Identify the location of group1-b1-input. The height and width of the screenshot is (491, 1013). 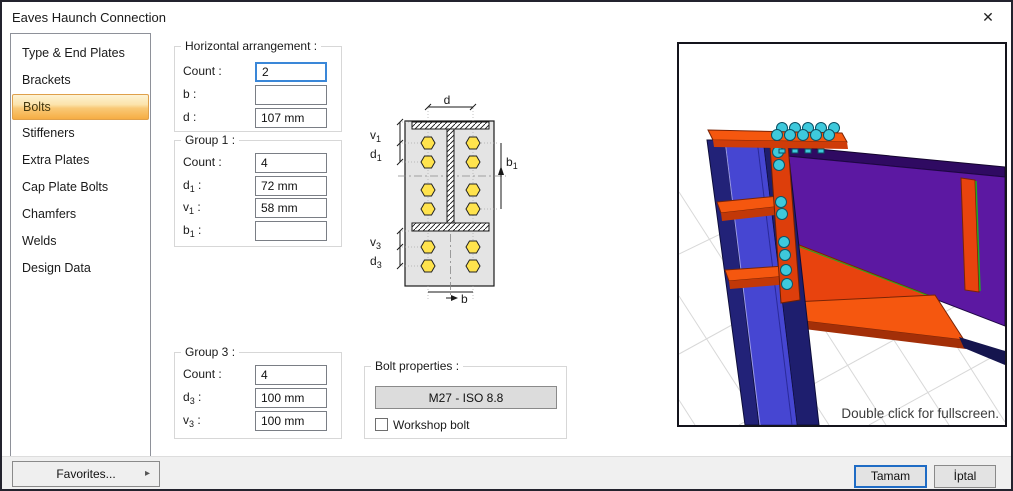
(291, 231).